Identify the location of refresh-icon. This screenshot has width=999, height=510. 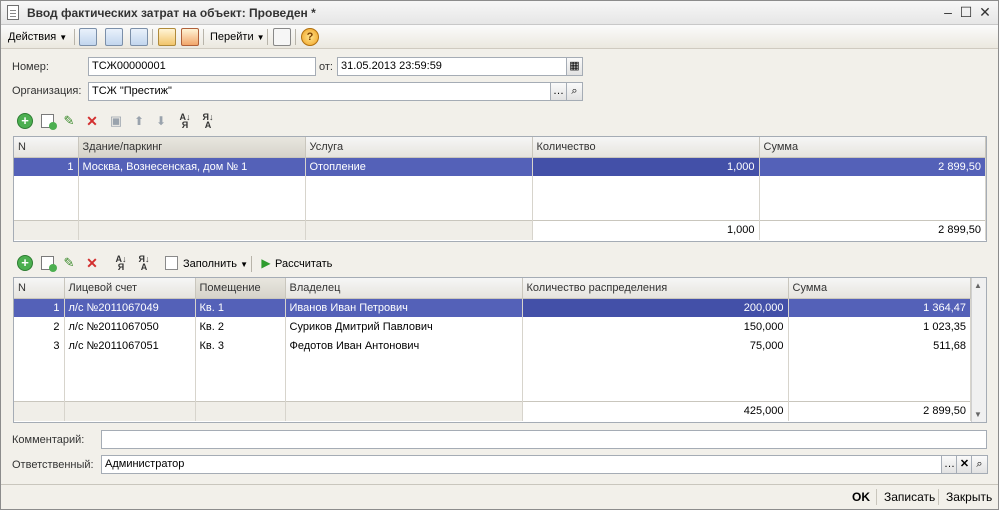
(114, 37).